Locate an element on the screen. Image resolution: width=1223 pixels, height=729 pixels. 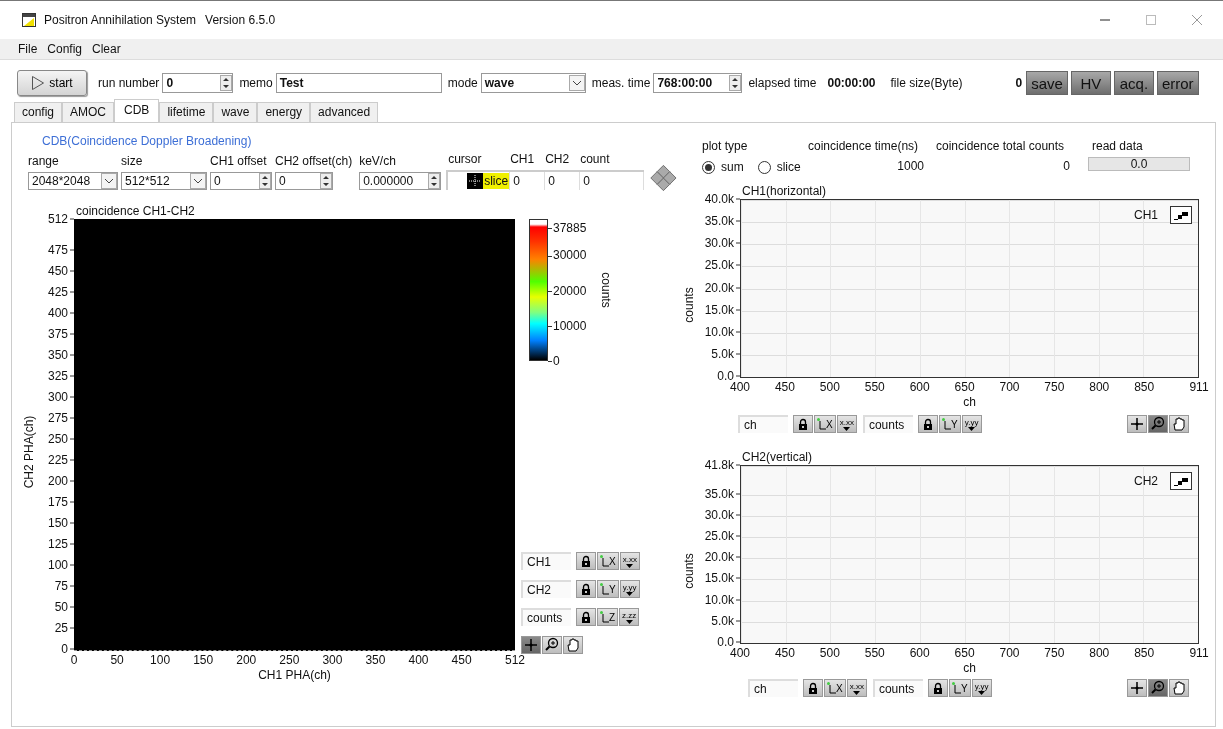
dropdown-field: 512*512 is located at coordinates (164, 181).